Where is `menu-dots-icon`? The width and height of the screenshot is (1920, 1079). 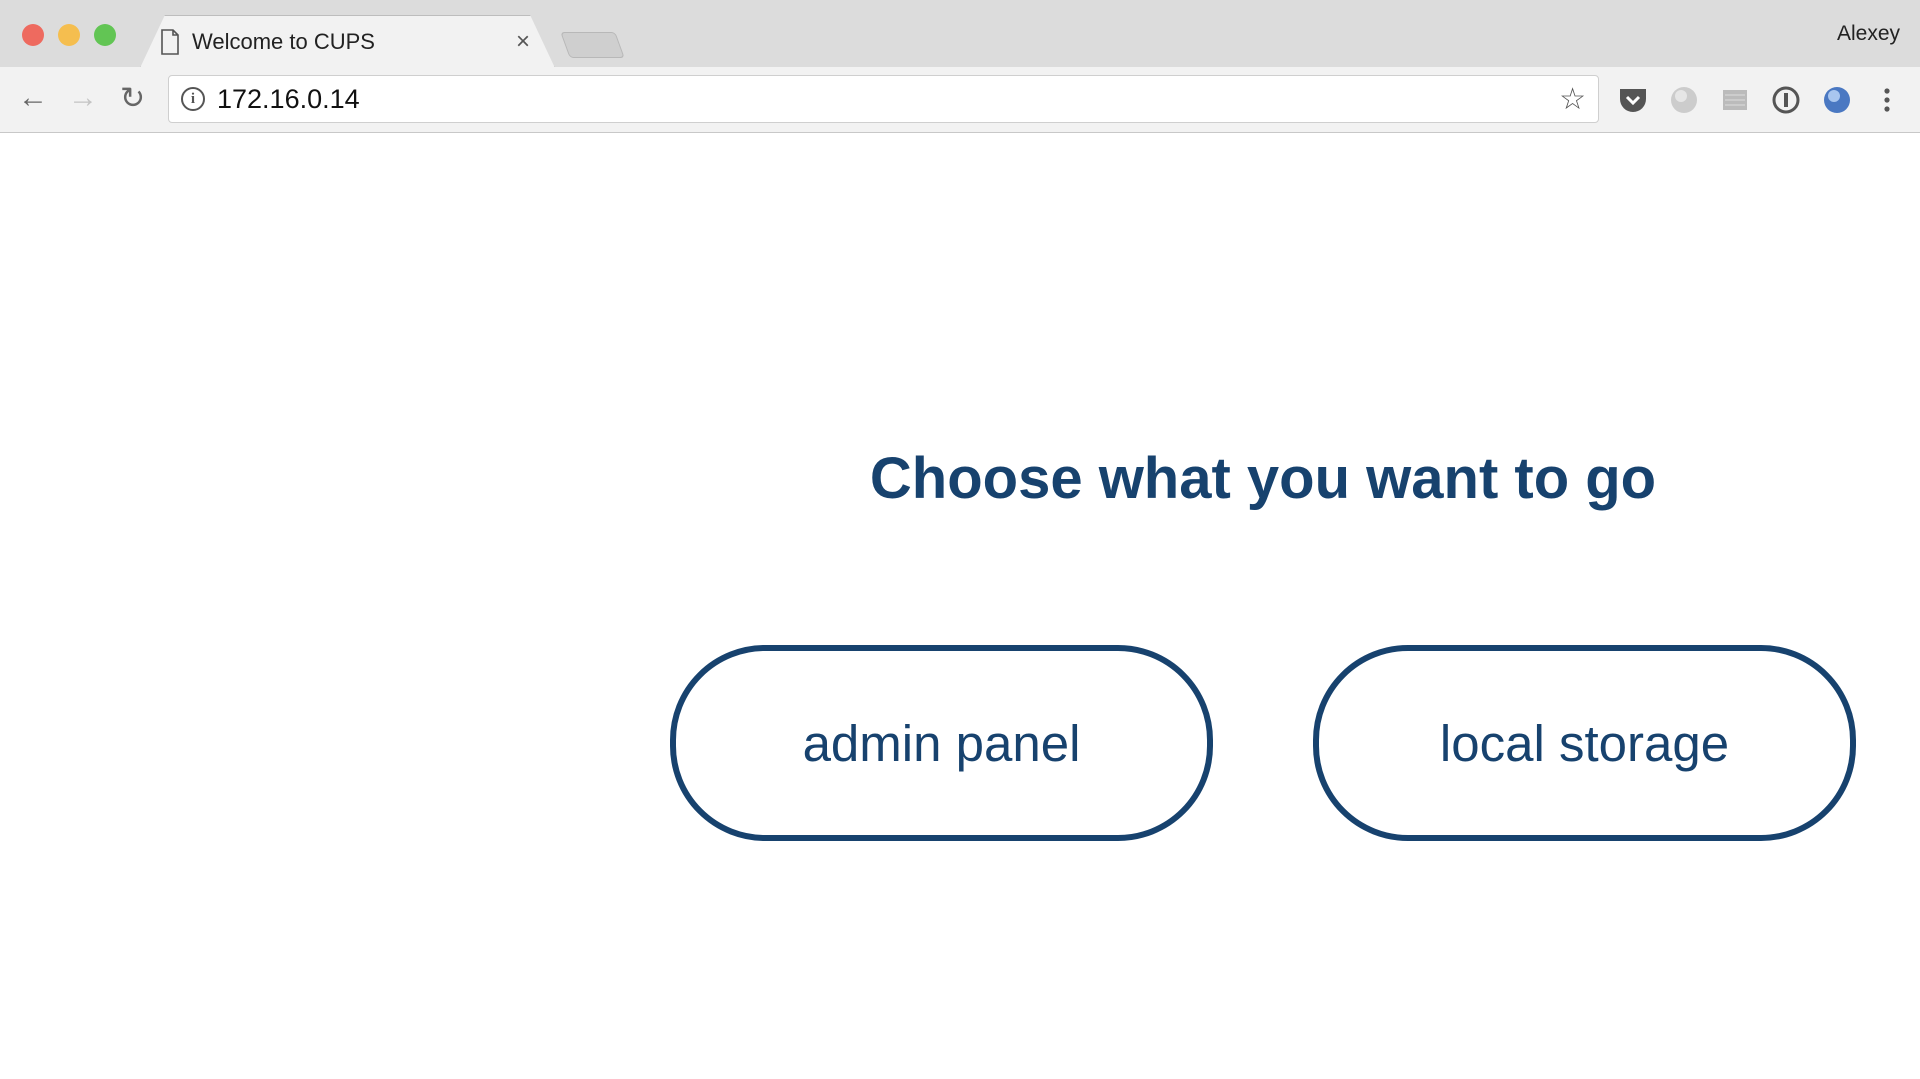 menu-dots-icon is located at coordinates (1887, 100).